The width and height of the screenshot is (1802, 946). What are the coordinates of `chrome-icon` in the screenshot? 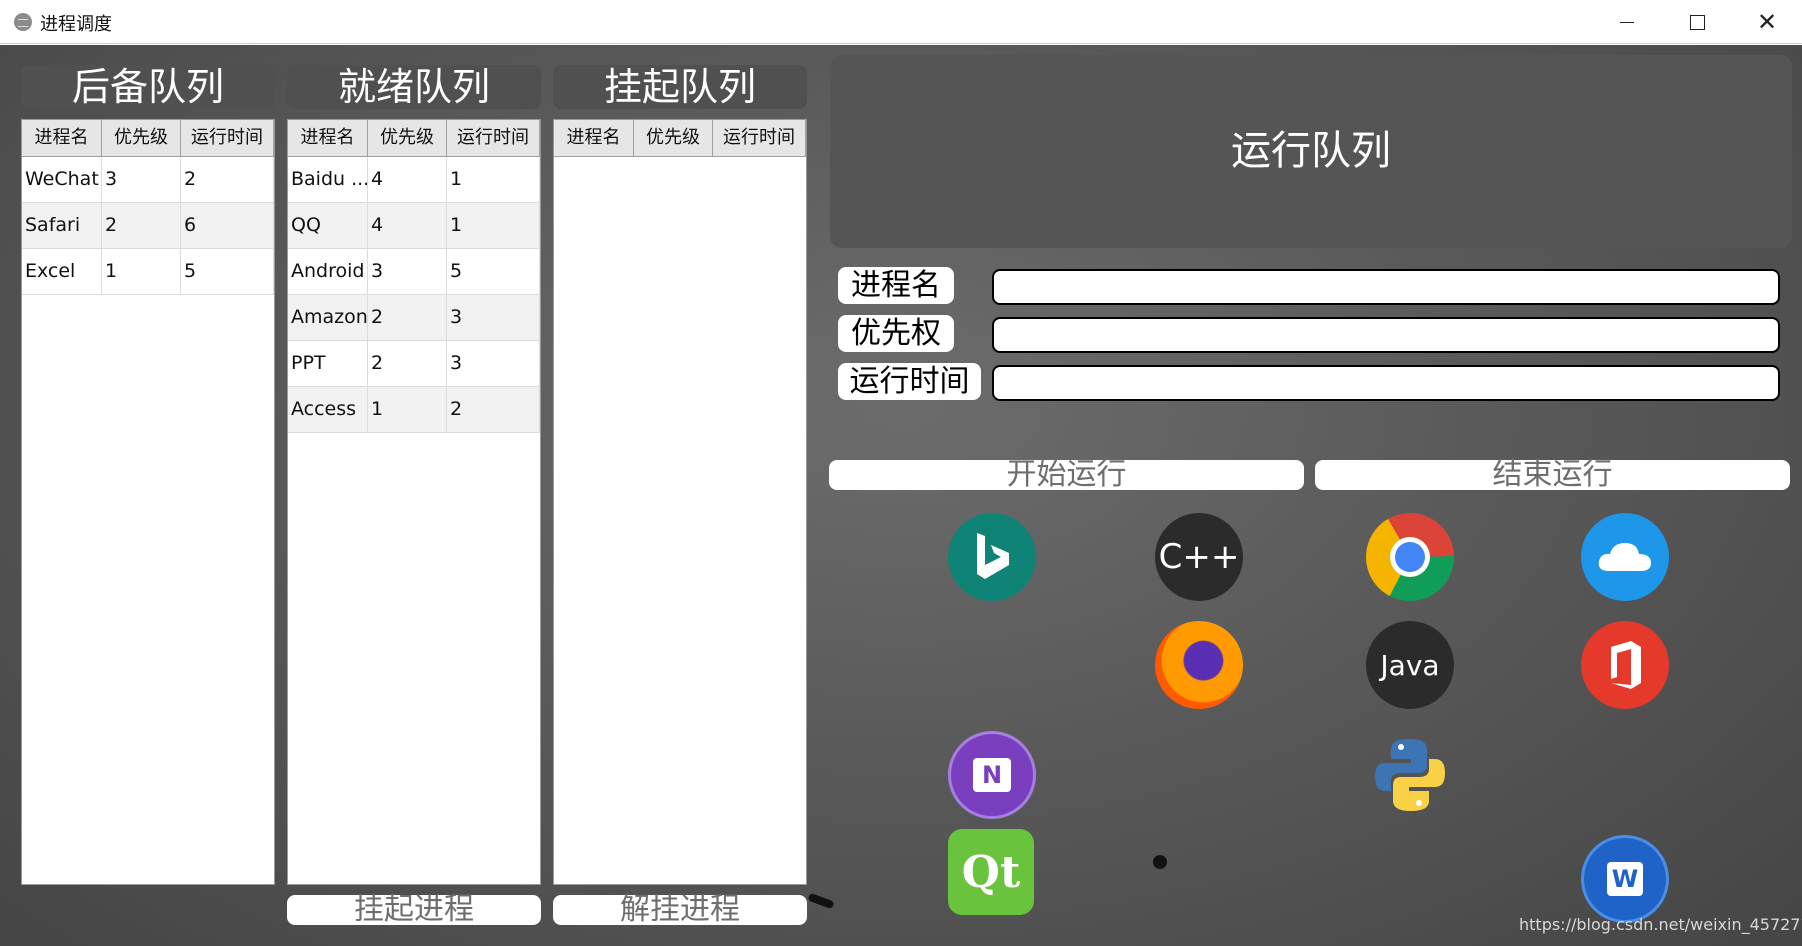 It's located at (1410, 557).